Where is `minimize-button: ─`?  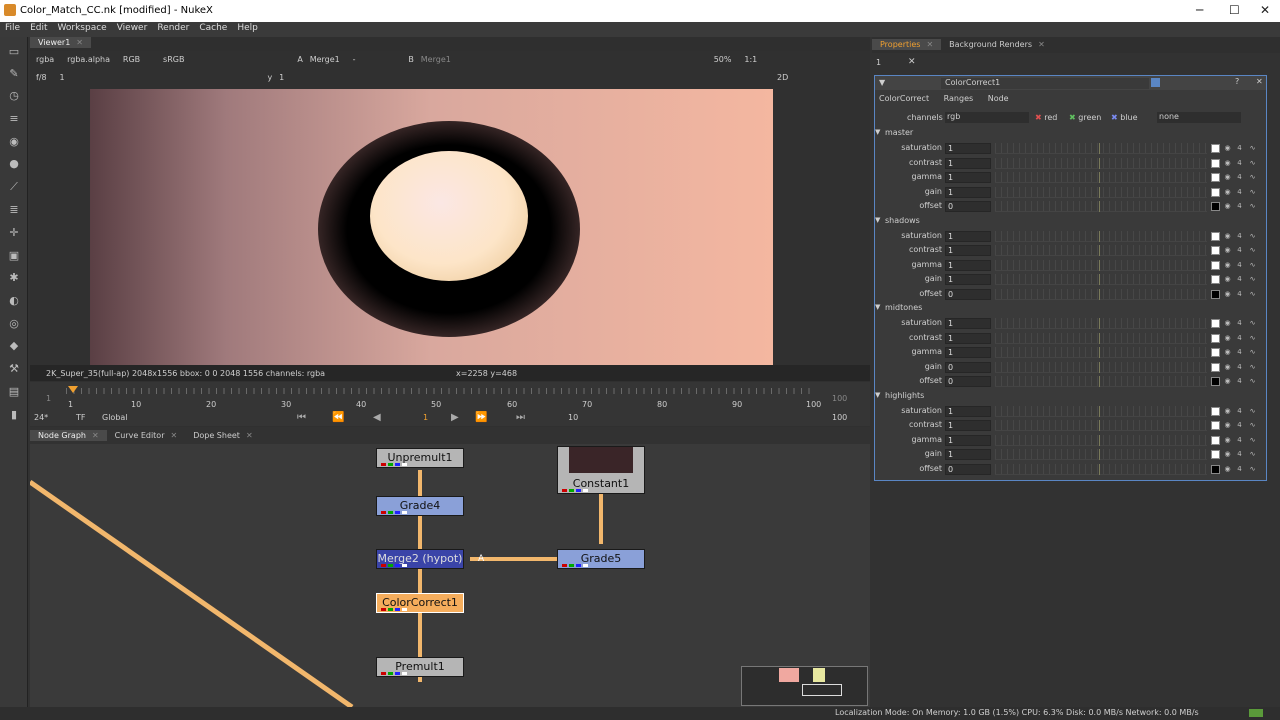
minimize-button: ─ is located at coordinates (1199, 10).